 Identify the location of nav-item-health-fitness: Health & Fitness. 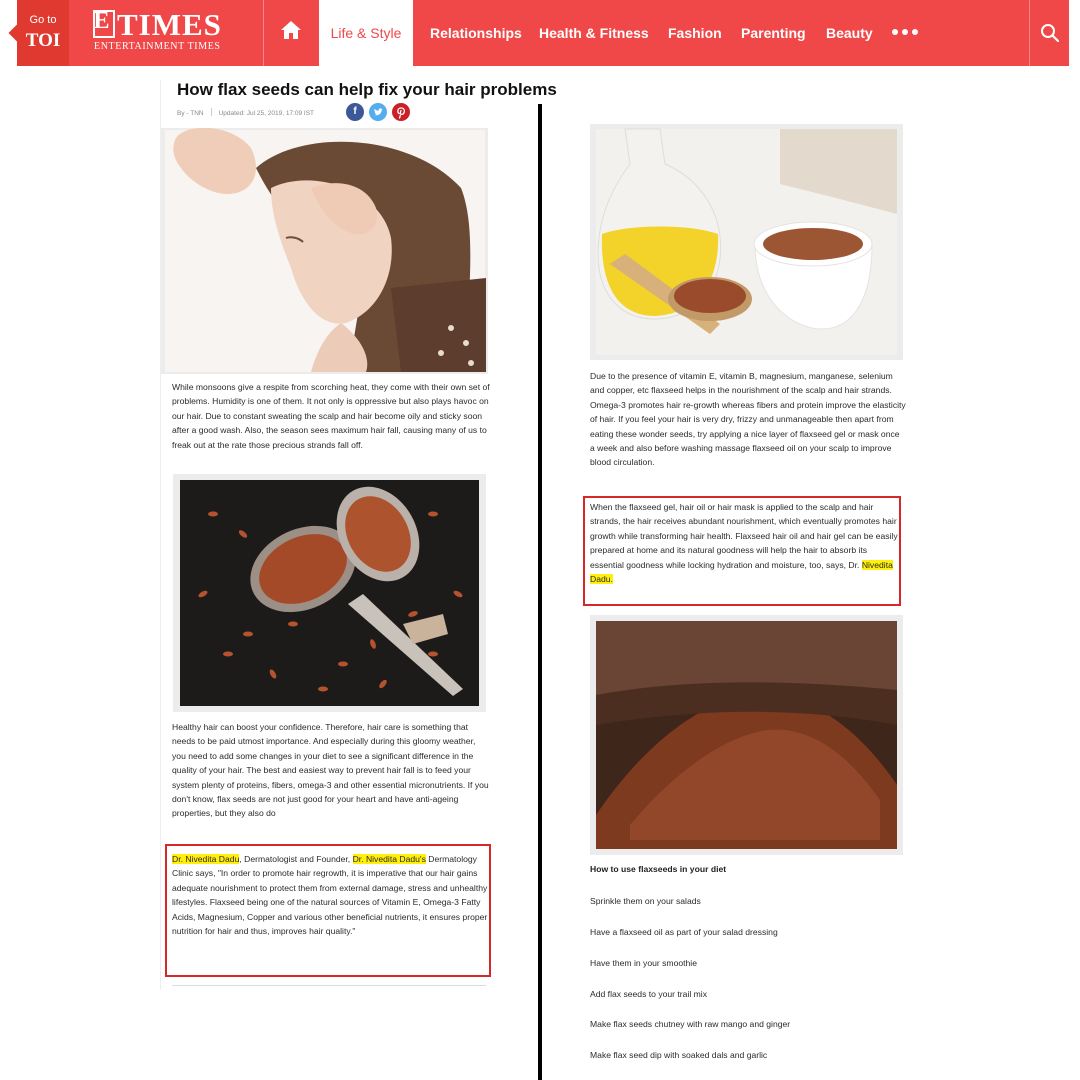
(594, 33).